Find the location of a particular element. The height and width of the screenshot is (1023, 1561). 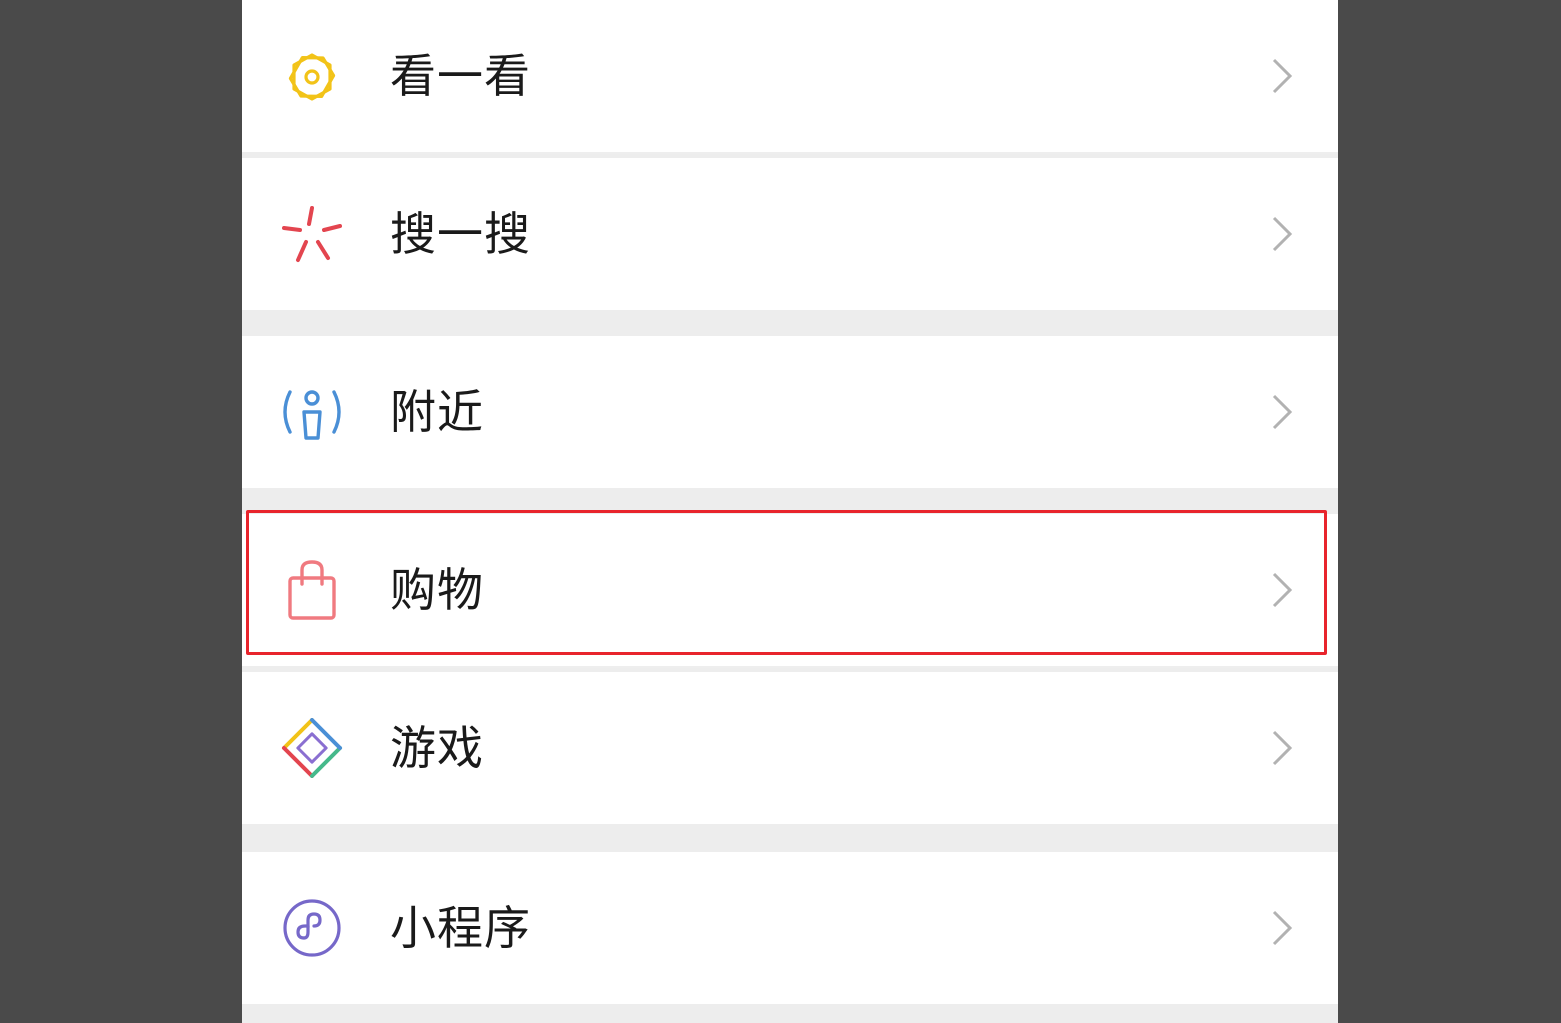

menu-item-label: 附近 is located at coordinates (437, 412).